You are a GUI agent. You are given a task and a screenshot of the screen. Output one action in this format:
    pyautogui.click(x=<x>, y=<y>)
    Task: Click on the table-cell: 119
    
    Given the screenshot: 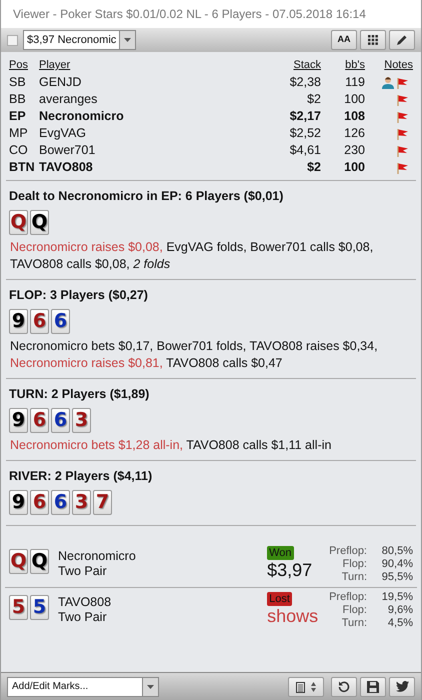 What is the action you would take?
    pyautogui.click(x=355, y=82)
    